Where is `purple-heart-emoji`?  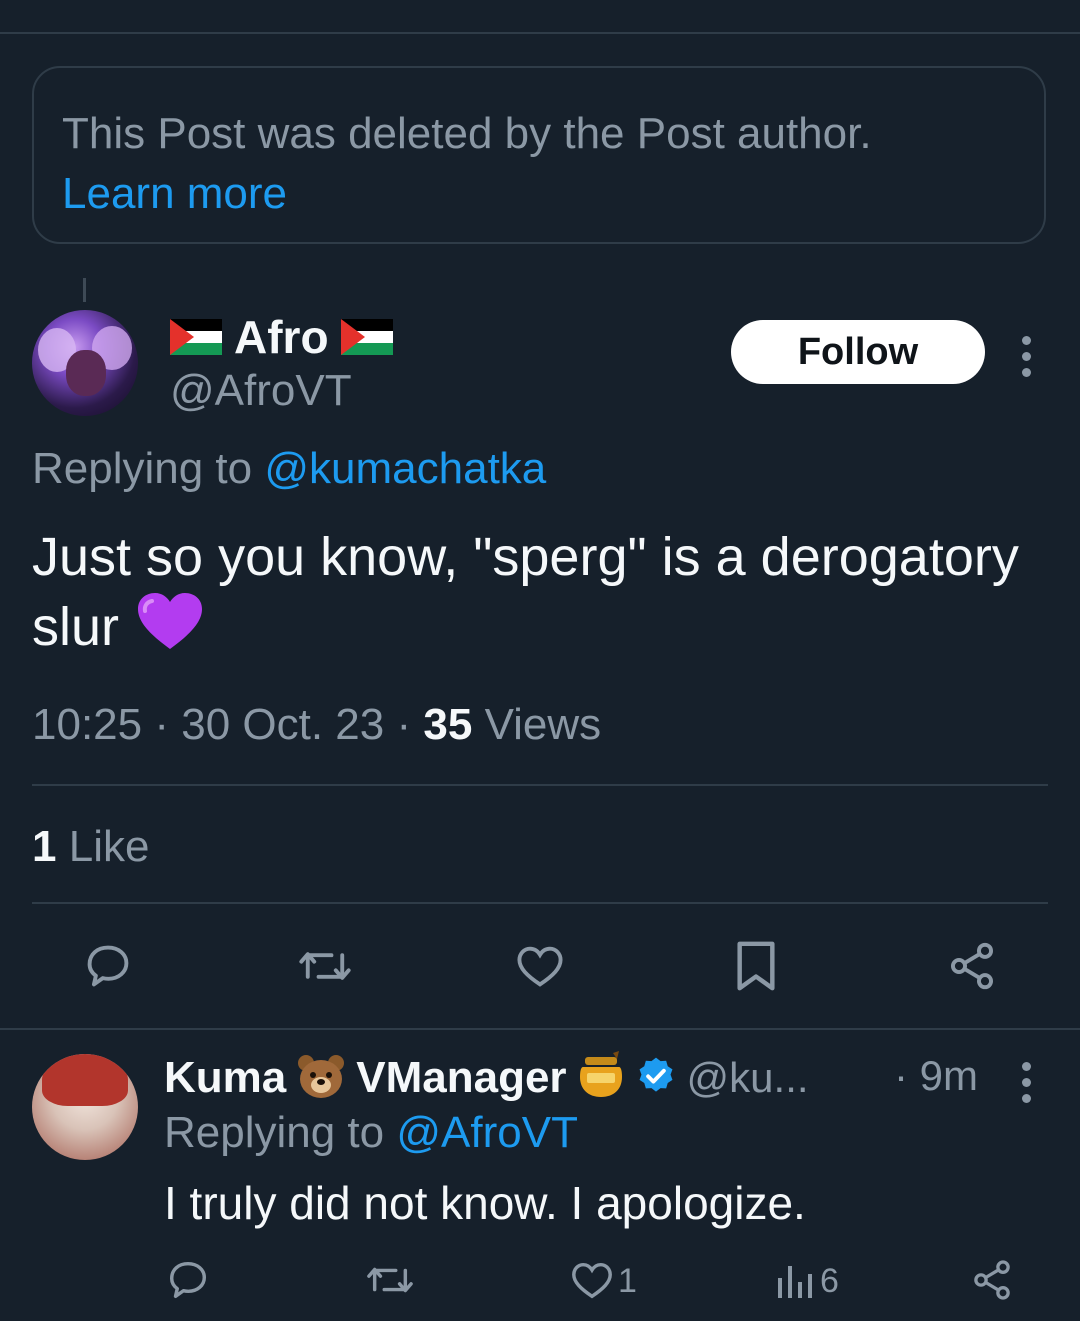
purple-heart-emoji is located at coordinates (170, 630).